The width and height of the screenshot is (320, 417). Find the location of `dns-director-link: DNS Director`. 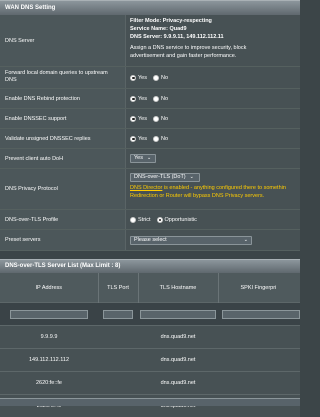

dns-director-link: DNS Director is located at coordinates (146, 188).